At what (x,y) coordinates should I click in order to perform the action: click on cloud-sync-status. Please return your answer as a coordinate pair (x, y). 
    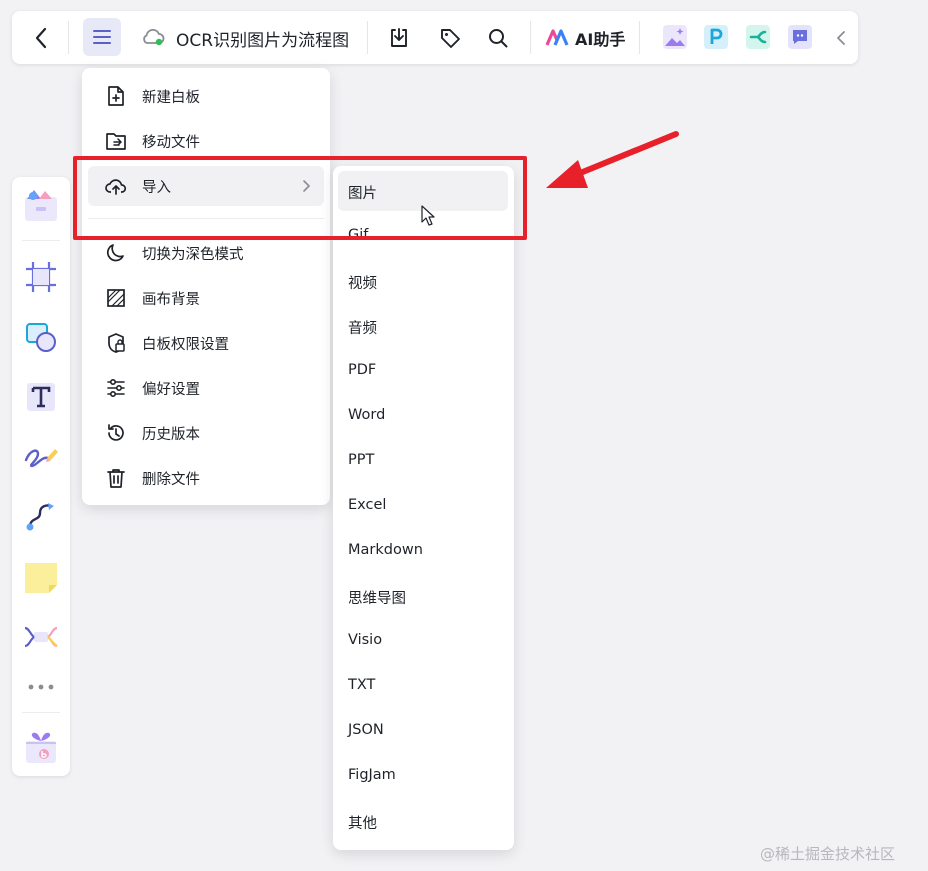
    Looking at the image, I should click on (153, 37).